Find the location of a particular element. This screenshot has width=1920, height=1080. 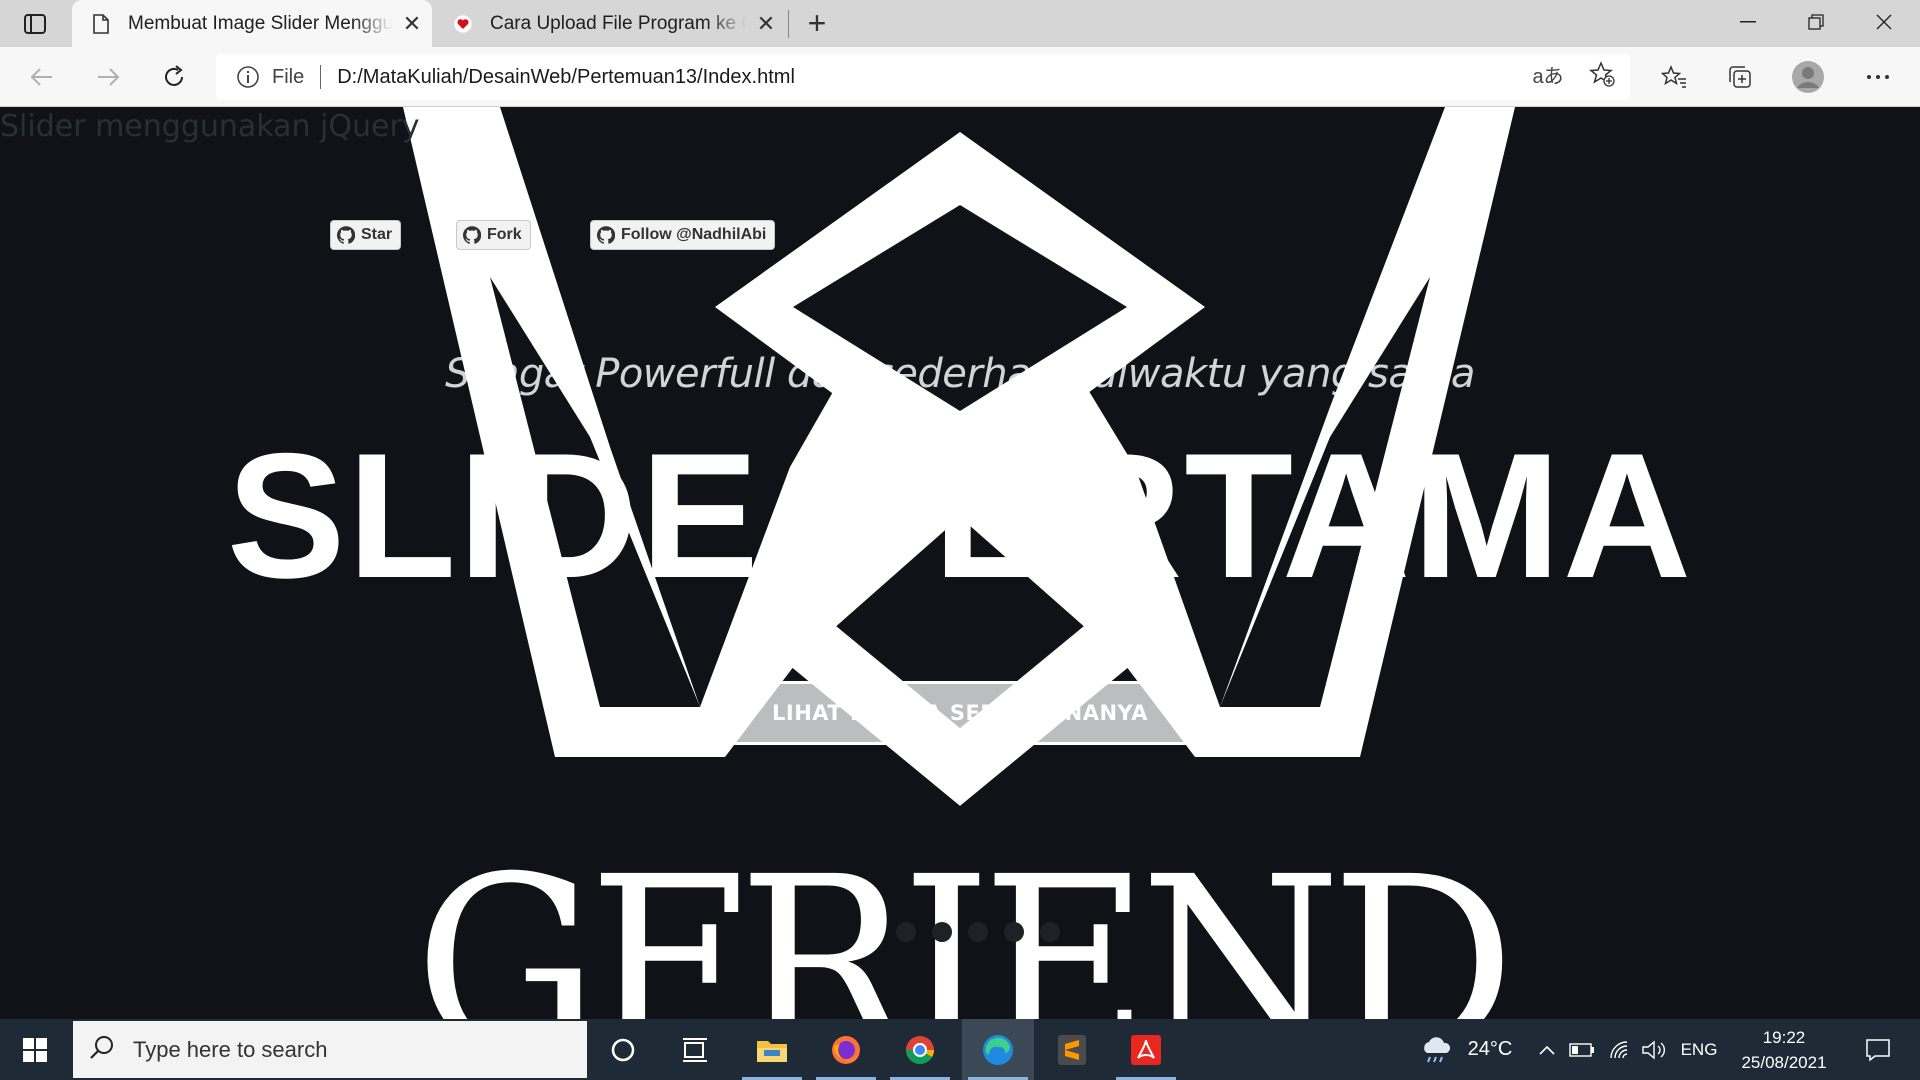

back-icon is located at coordinates (42, 77).